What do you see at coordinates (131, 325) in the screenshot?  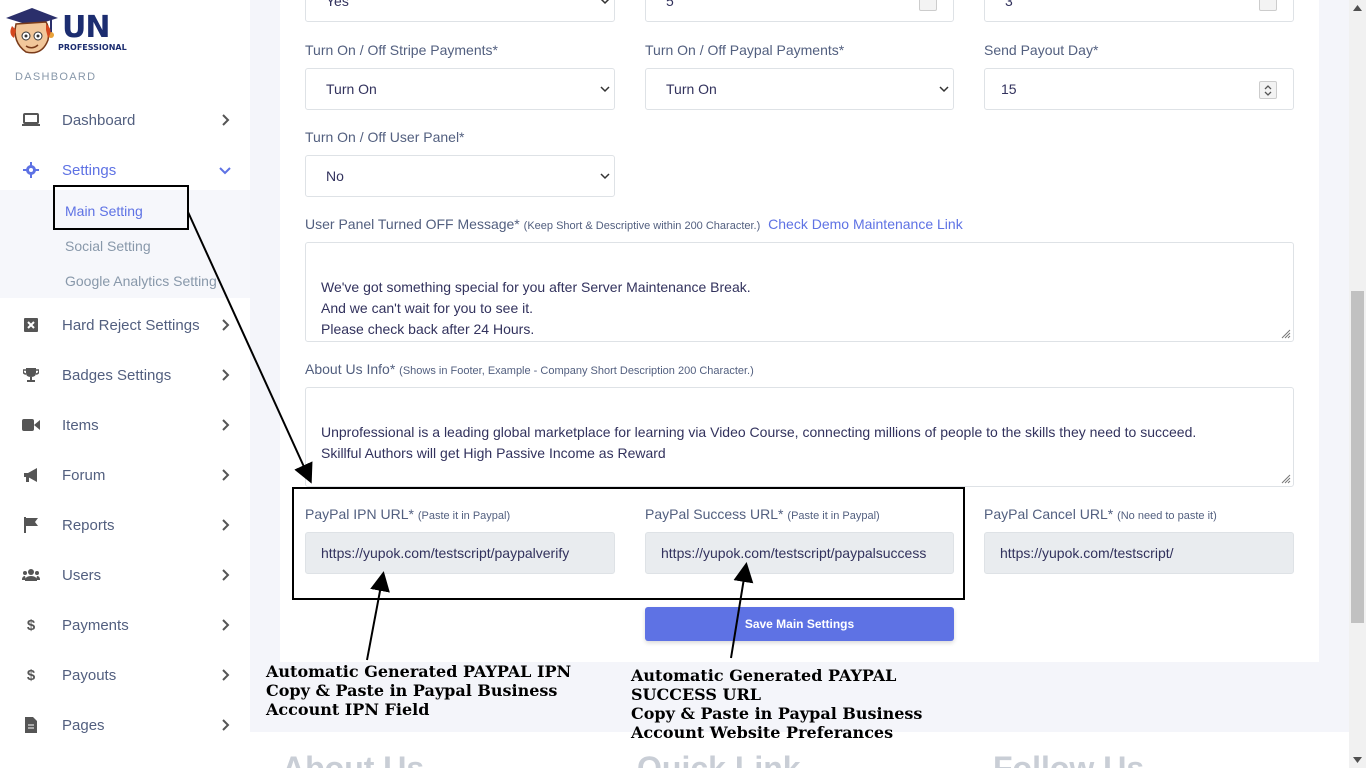 I see `sidebar-item-label: Hard Reject Settings` at bounding box center [131, 325].